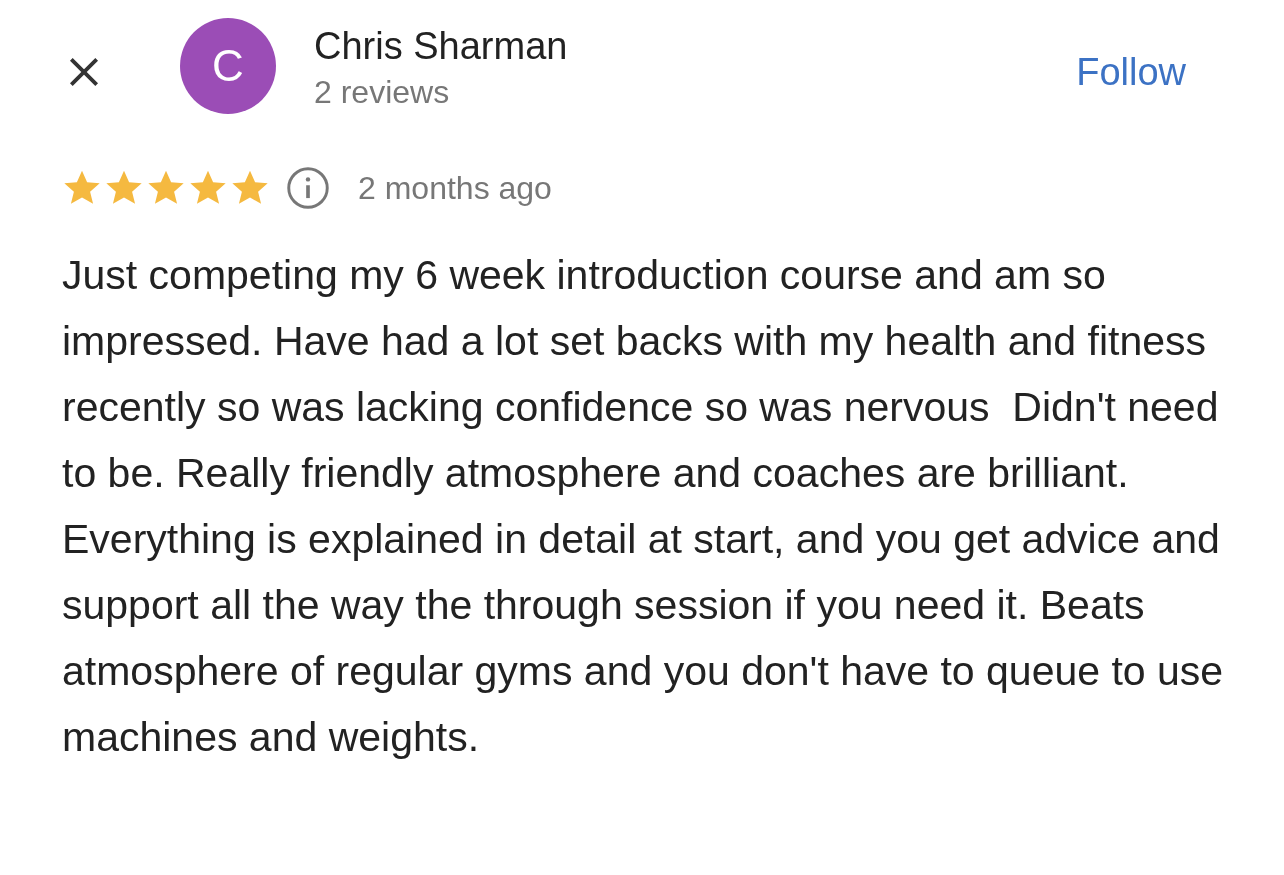  What do you see at coordinates (308, 188) in the screenshot?
I see `info-icon` at bounding box center [308, 188].